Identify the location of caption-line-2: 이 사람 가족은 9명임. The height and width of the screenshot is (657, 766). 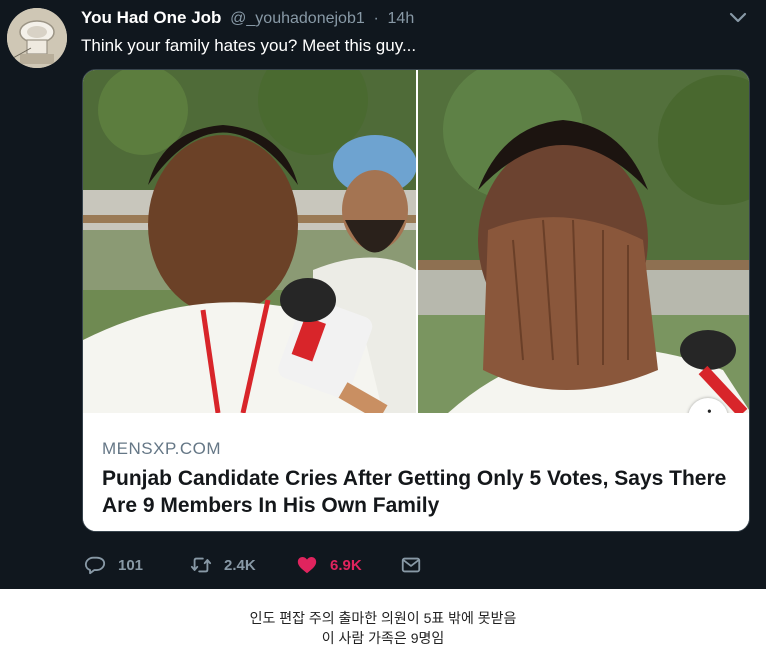
(383, 638).